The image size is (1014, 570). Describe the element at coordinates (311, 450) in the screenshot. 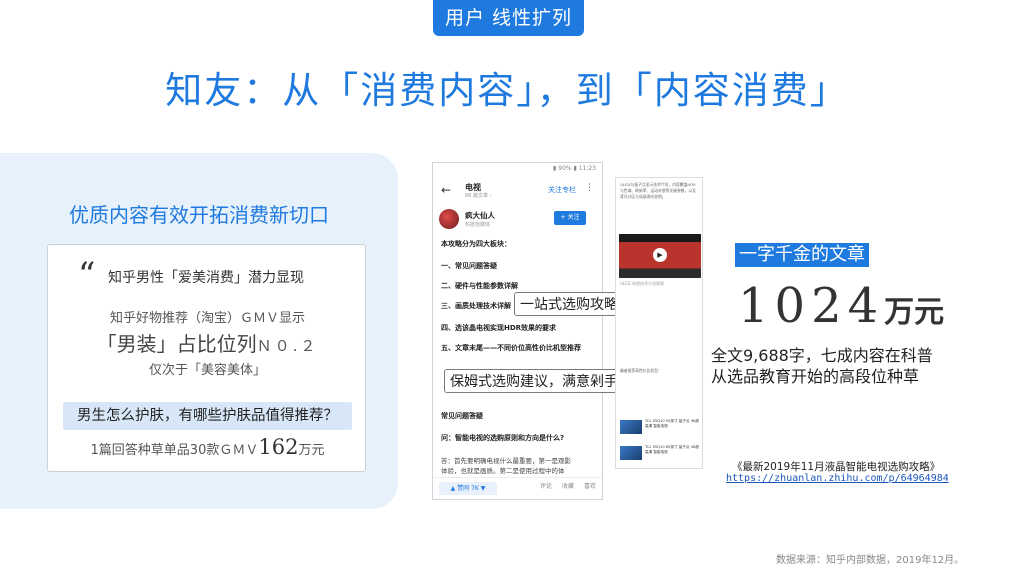

I see `stat-answer-unit: 万元` at that location.